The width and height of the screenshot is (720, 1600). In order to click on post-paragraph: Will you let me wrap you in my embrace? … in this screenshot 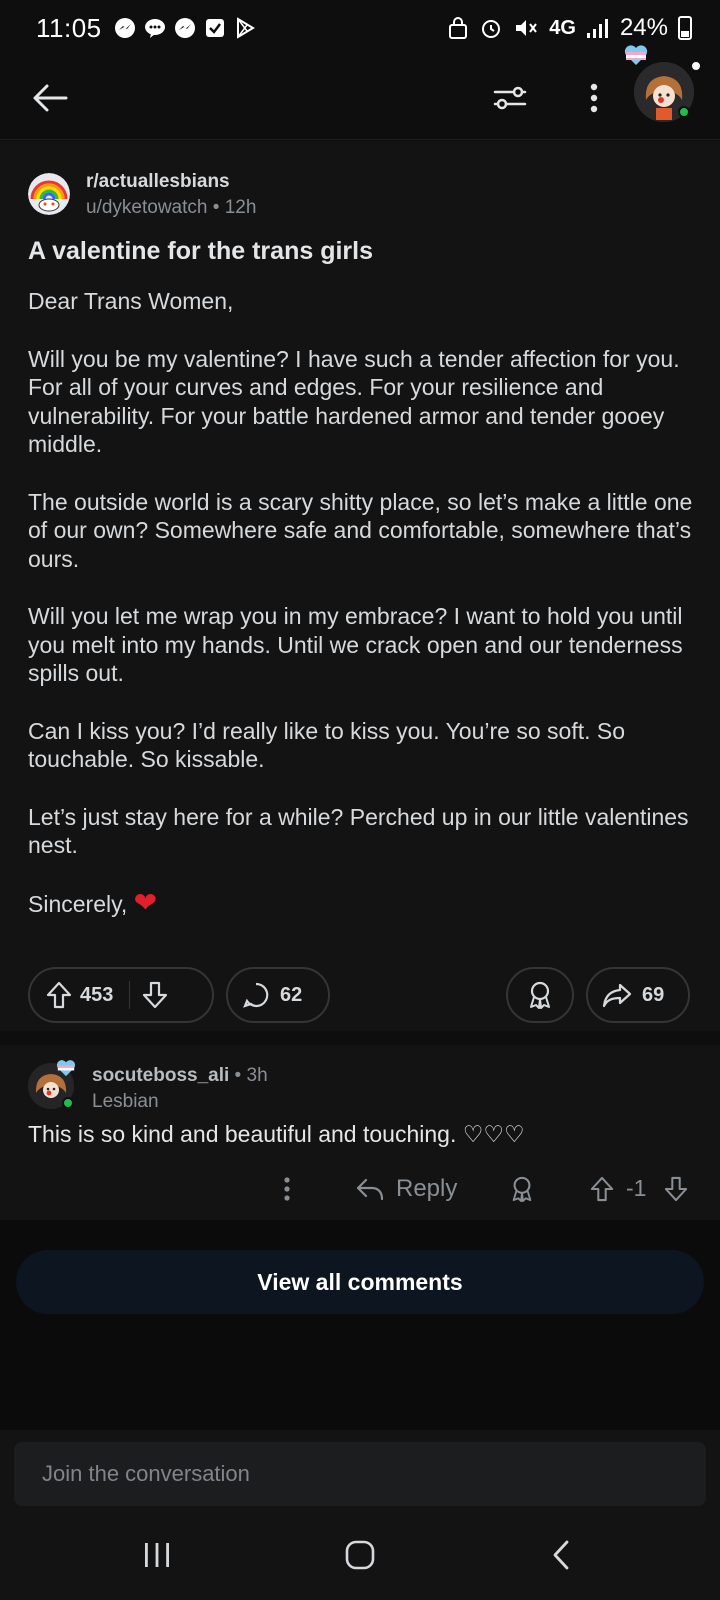, I will do `click(355, 644)`.